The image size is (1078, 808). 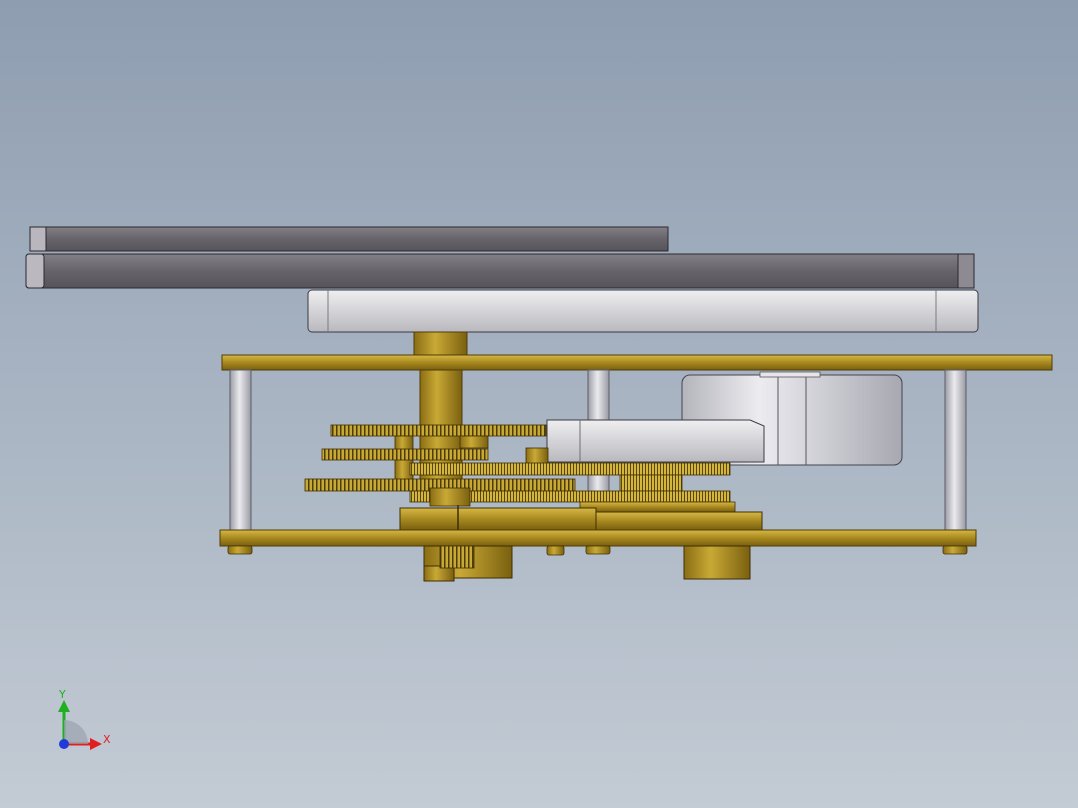 What do you see at coordinates (655, 441) in the screenshot?
I see `barrel-bridge` at bounding box center [655, 441].